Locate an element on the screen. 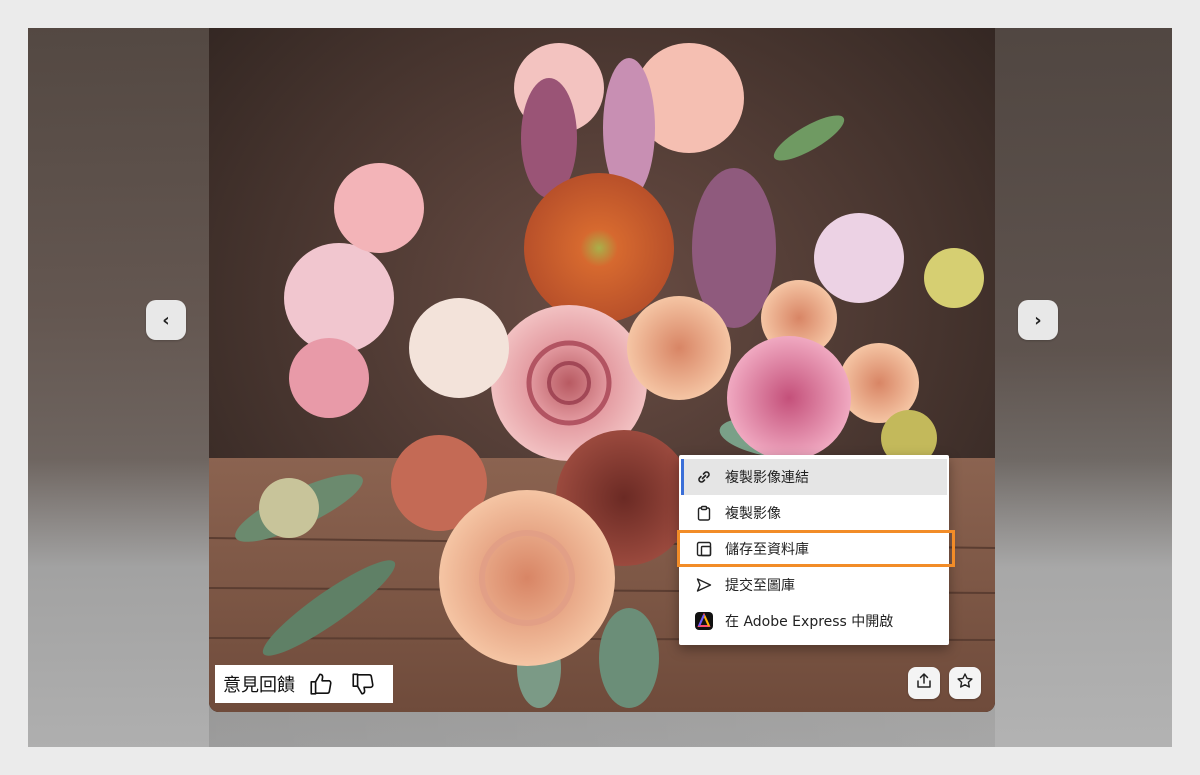 This screenshot has width=1200, height=775. menu-item-label: 在 Adobe Express 中開啟 is located at coordinates (809, 622).